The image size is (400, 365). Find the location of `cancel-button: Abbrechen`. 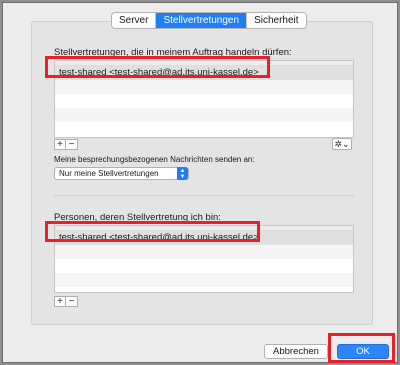

cancel-button: Abbrechen is located at coordinates (296, 351).